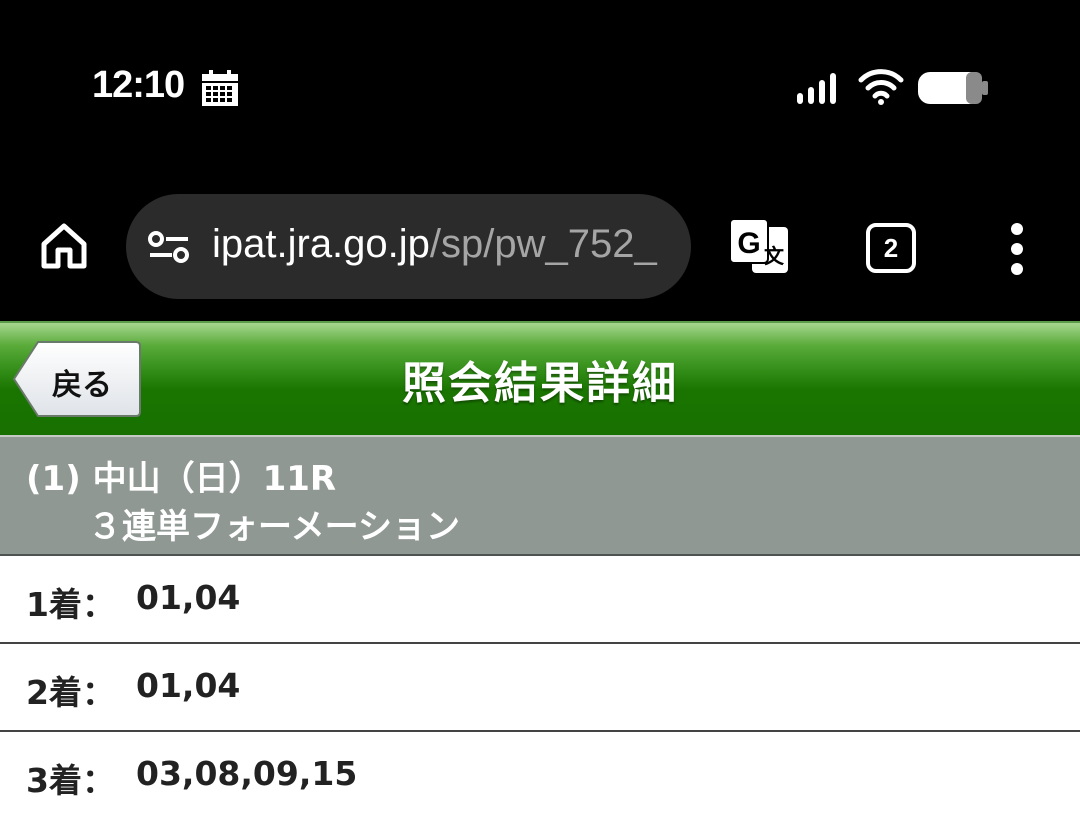 This screenshot has height=816, width=1080. What do you see at coordinates (64, 246) in the screenshot?
I see `home-icon` at bounding box center [64, 246].